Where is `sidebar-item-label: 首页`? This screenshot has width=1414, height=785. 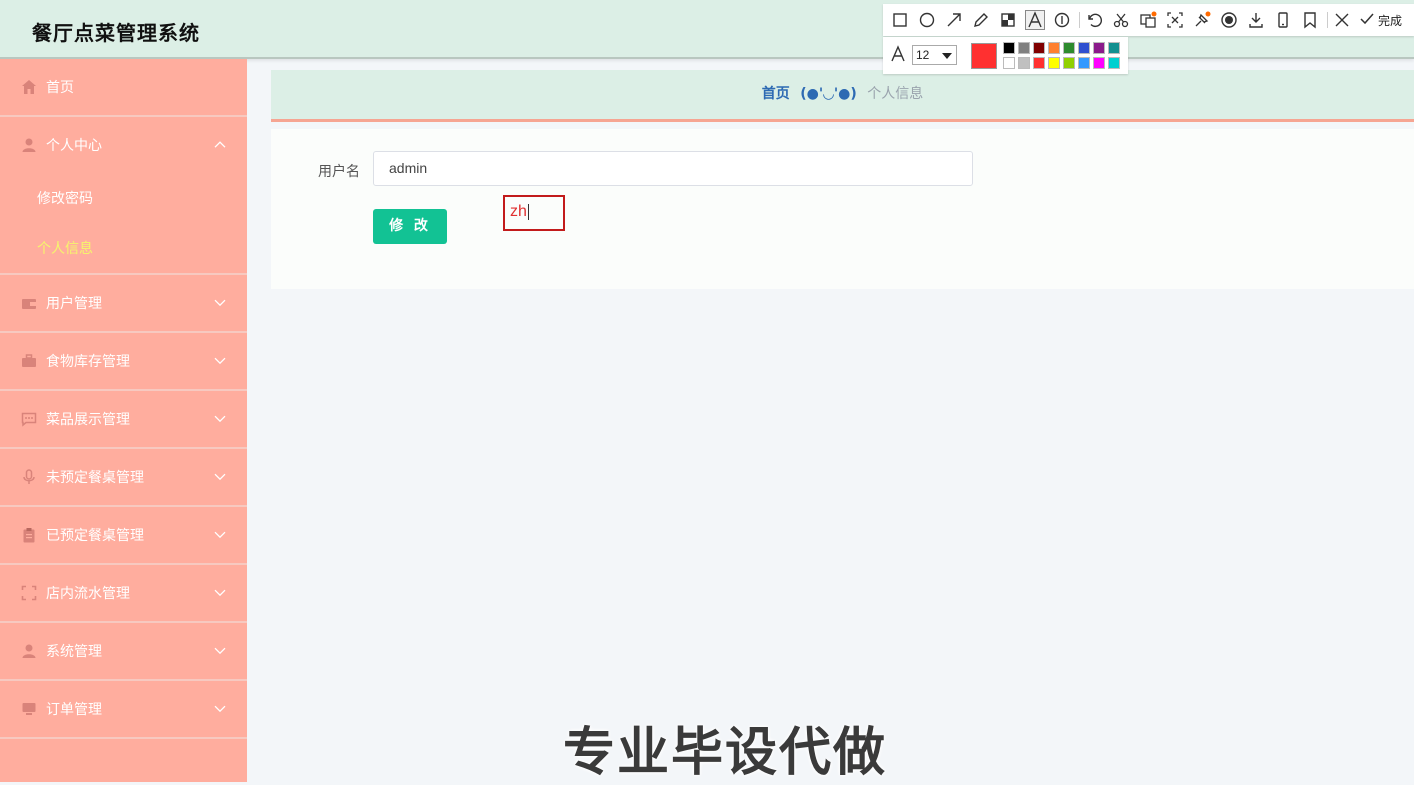 sidebar-item-label: 首页 is located at coordinates (60, 88).